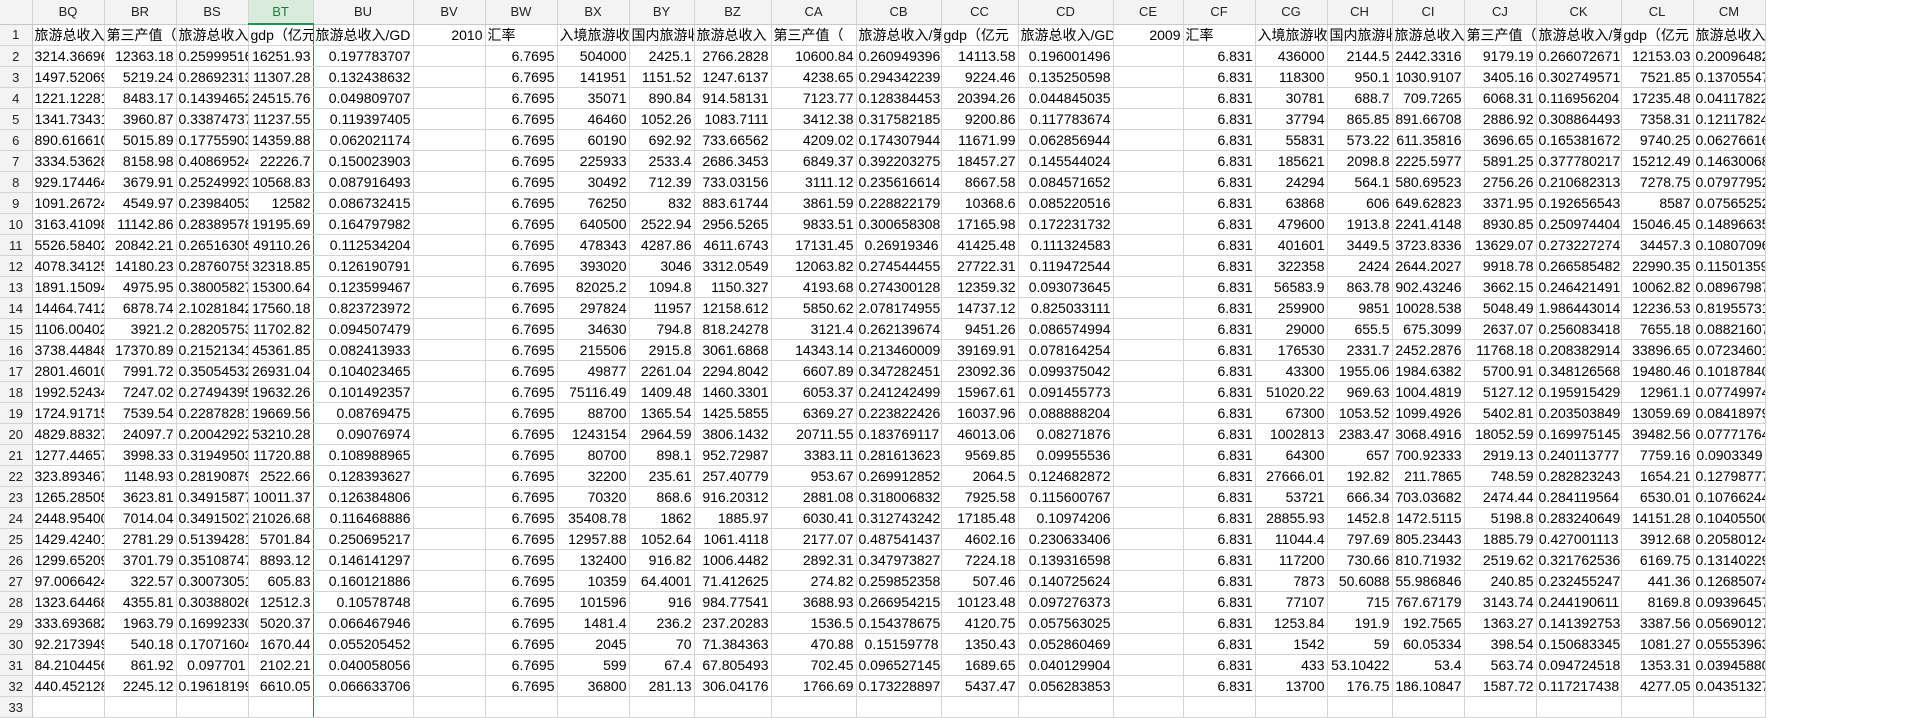  I want to click on cell: 23092.36, so click(980, 371).